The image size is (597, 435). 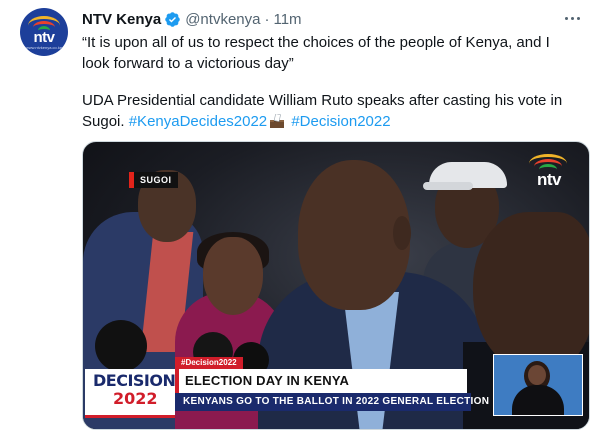 I want to click on tweet-time: 11m, so click(x=287, y=19).